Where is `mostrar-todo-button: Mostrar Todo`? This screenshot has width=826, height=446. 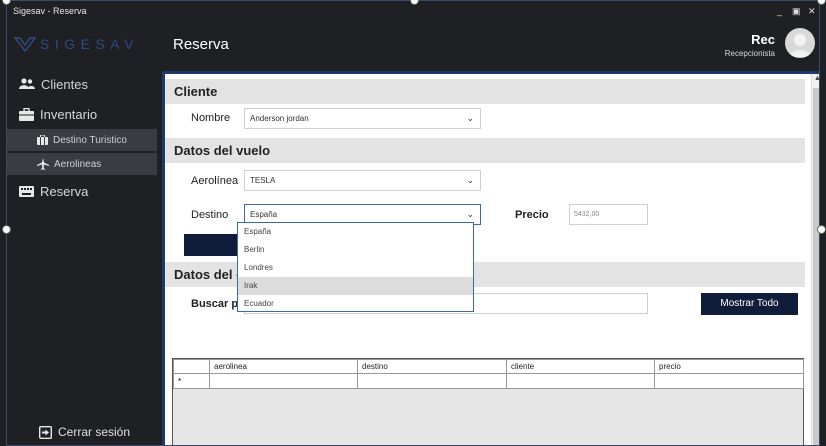 mostrar-todo-button: Mostrar Todo is located at coordinates (749, 304).